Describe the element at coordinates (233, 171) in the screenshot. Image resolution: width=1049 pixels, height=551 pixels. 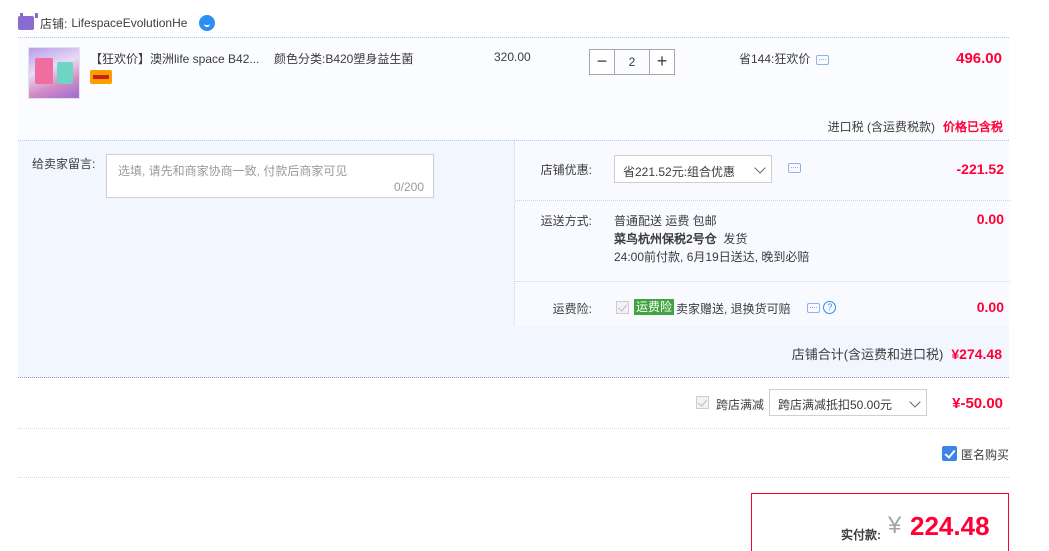
I see `seller-message-placeholder: 选填, 请先和商家协商一致, 付款后商家可见` at that location.